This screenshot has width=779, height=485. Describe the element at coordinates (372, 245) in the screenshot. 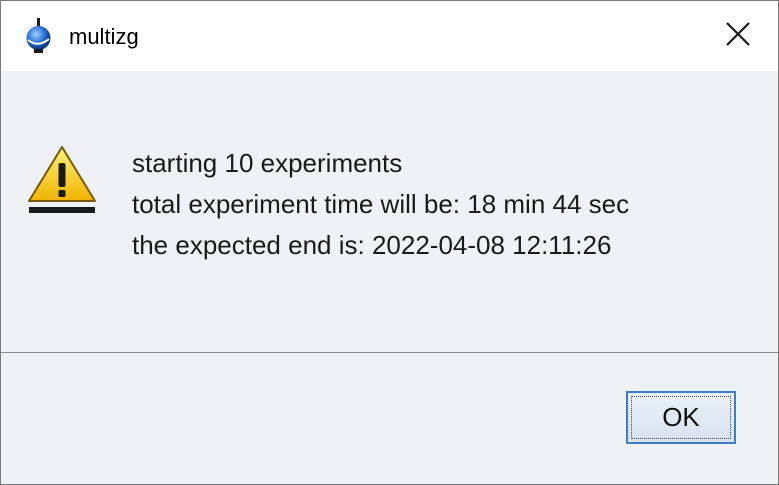

I see `message-line-3: the expected end is: 2022-04-08 12:11:26` at that location.